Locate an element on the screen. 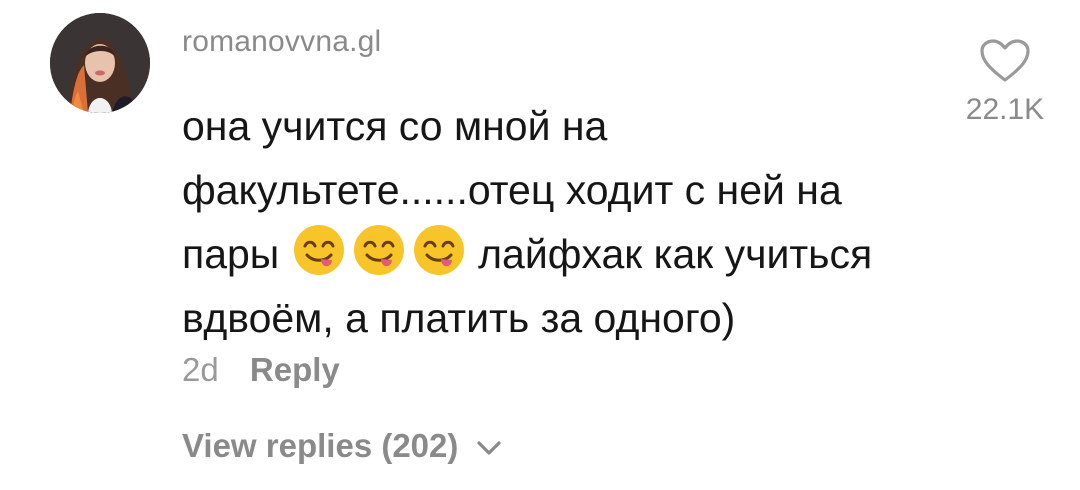 This screenshot has width=1080, height=490. comment-meta: 2d Reply is located at coordinates (261, 370).